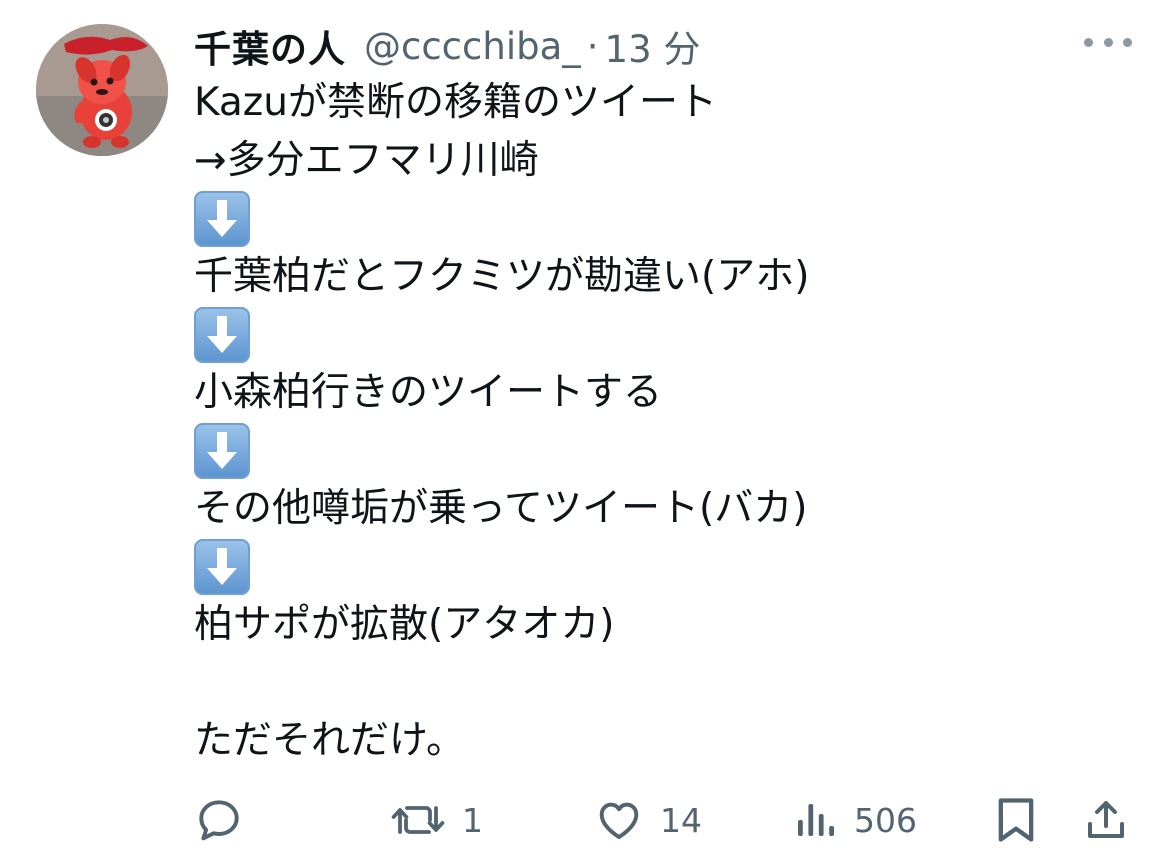 The height and width of the screenshot is (864, 1170). Describe the element at coordinates (502, 276) in the screenshot. I see `tweet-line: 千葉柏だとフクミツが勘違い(アホ)` at that location.